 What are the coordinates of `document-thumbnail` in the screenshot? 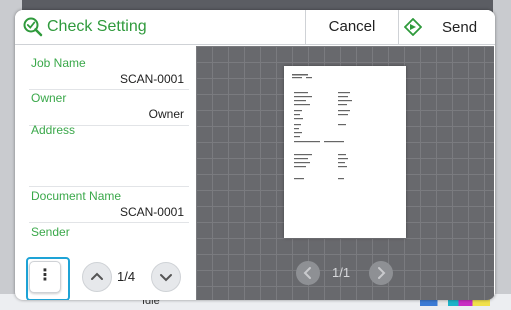 It's located at (345, 152).